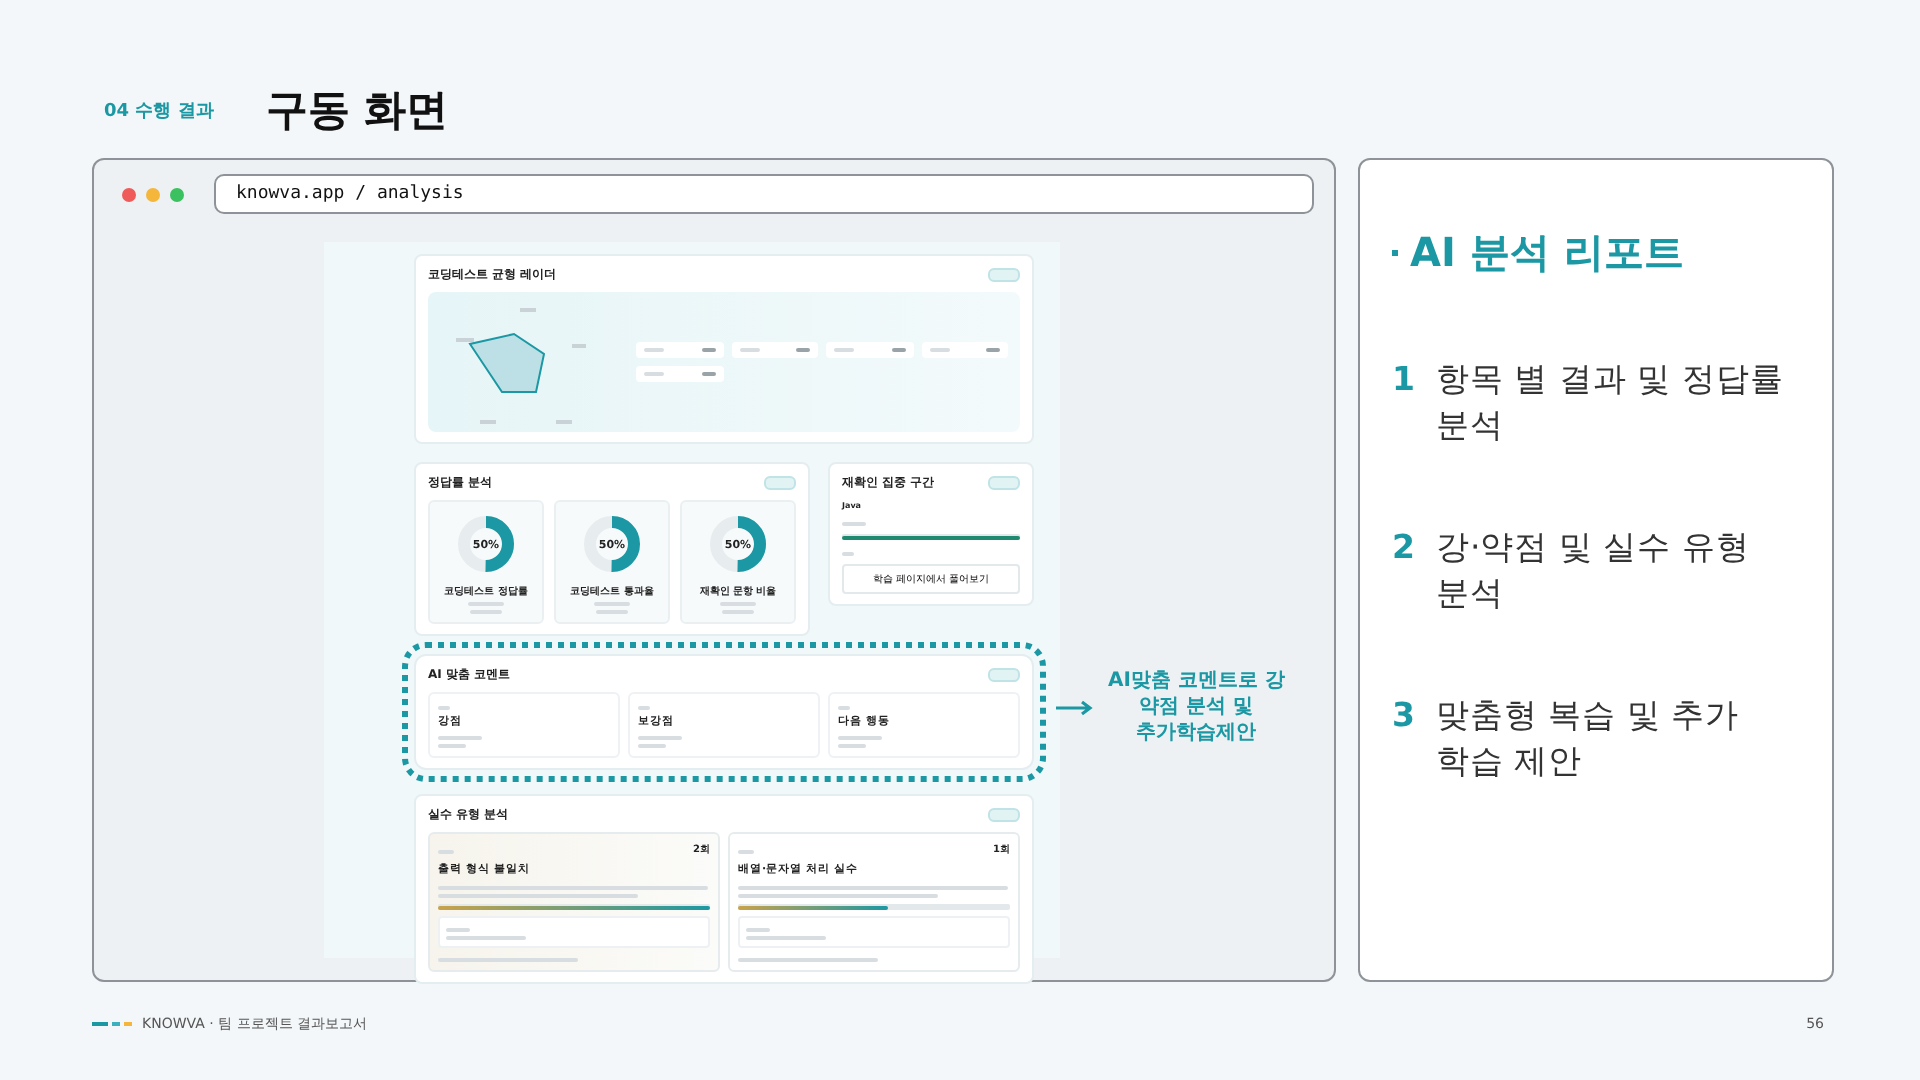 The width and height of the screenshot is (1920, 1080). I want to click on item-text: 맞춤형 복습 및 추가 학습 제안, so click(1589, 739).